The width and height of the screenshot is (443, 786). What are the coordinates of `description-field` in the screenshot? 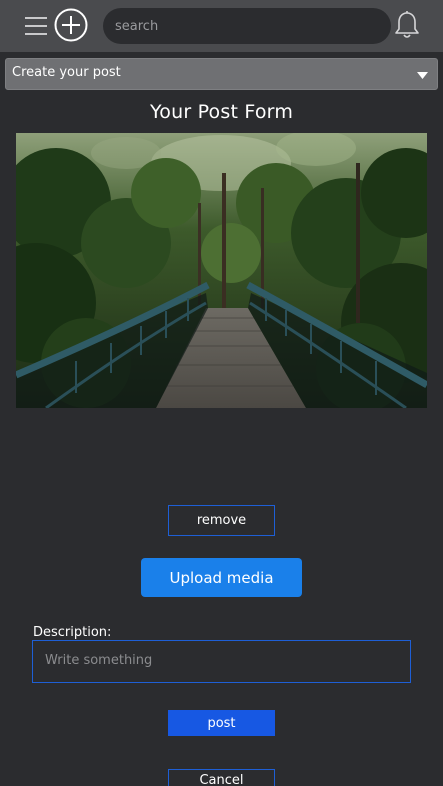 It's located at (221, 661).